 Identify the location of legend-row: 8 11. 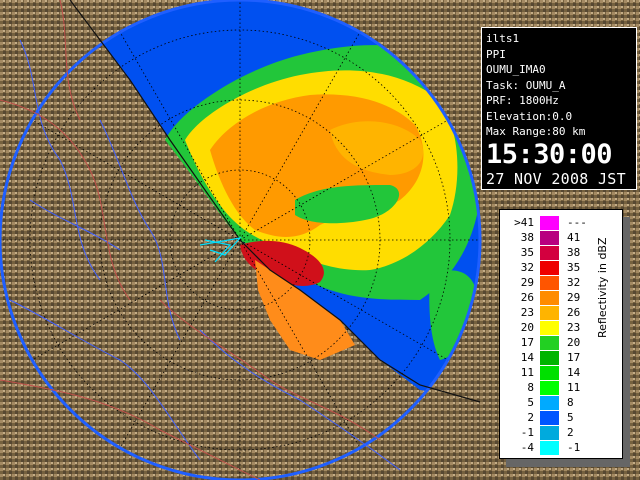
(561, 387).